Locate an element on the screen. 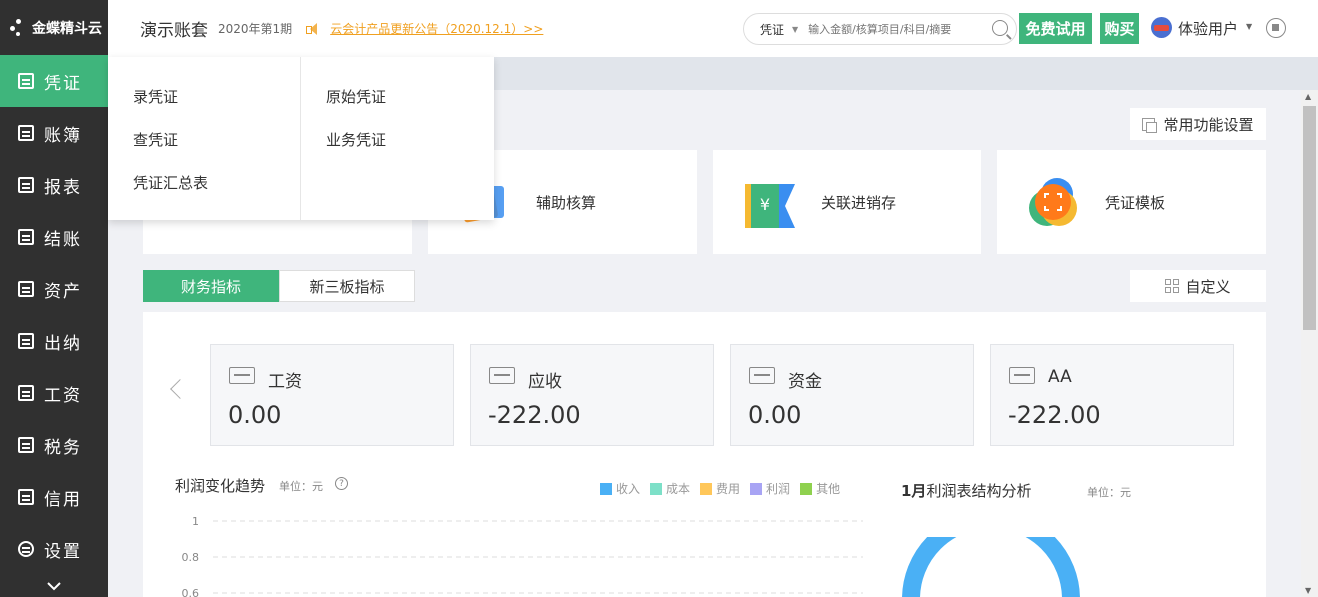 The image size is (1318, 597). dropdown-column: 原始凭证 业务凭证 is located at coordinates (396, 138).